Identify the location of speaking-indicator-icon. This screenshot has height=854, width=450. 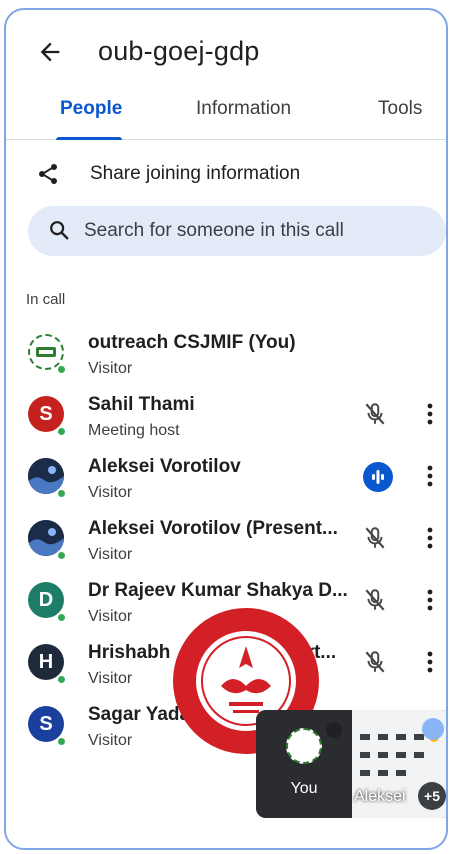
(378, 477).